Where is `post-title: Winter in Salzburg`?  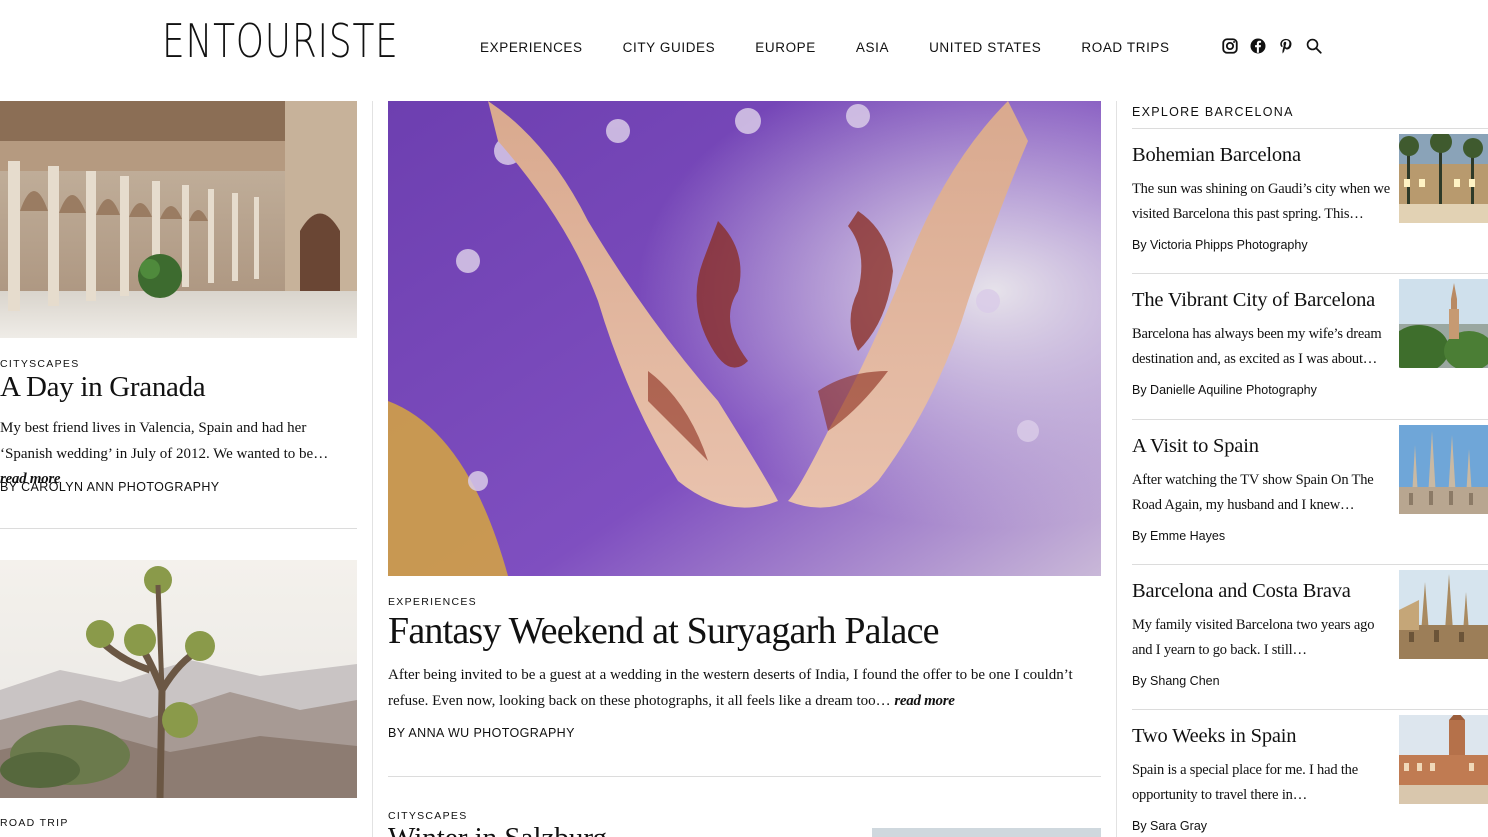 post-title: Winter in Salzburg is located at coordinates (497, 829).